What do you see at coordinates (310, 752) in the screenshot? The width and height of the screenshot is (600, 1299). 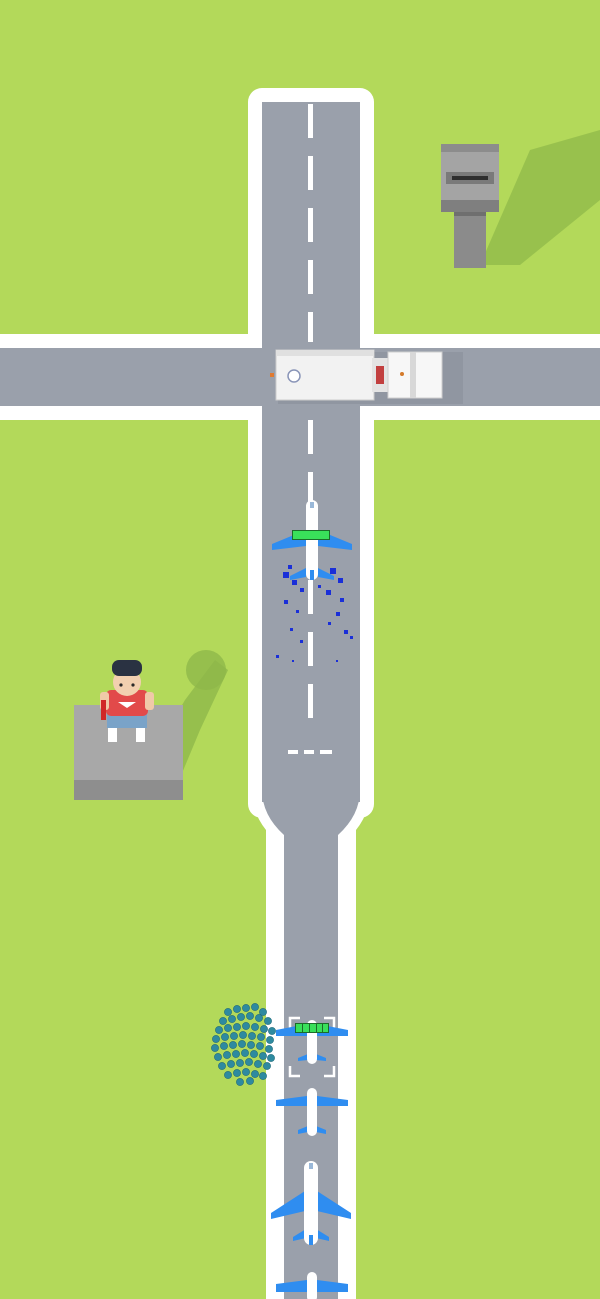 I see `runway-threshold-marking` at bounding box center [310, 752].